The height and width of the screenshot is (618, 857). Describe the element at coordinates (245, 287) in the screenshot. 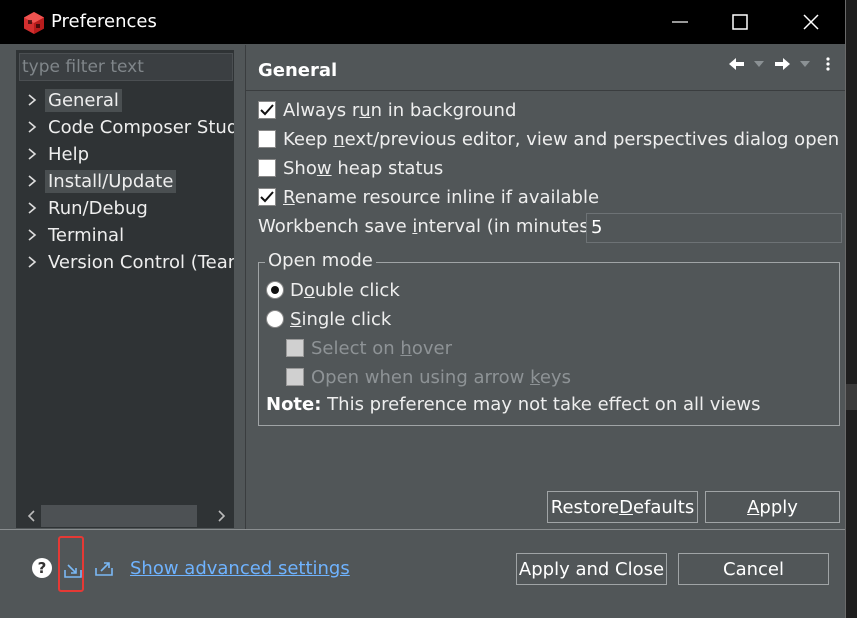

I see `pane-divider` at that location.